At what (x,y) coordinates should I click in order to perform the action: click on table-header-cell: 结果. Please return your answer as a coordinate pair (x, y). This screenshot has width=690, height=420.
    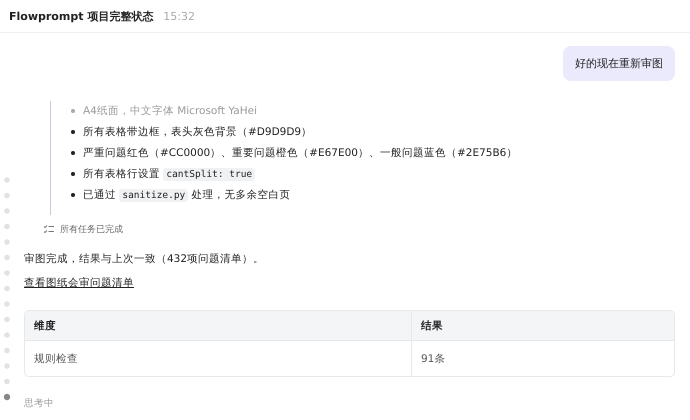
    Looking at the image, I should click on (542, 326).